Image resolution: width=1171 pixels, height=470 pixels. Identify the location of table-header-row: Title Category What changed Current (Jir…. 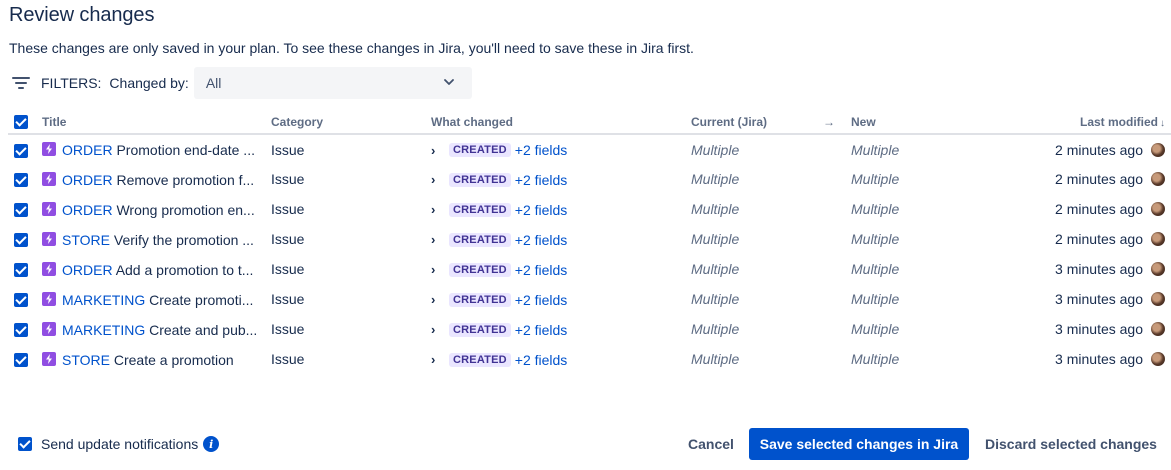
(589, 122).